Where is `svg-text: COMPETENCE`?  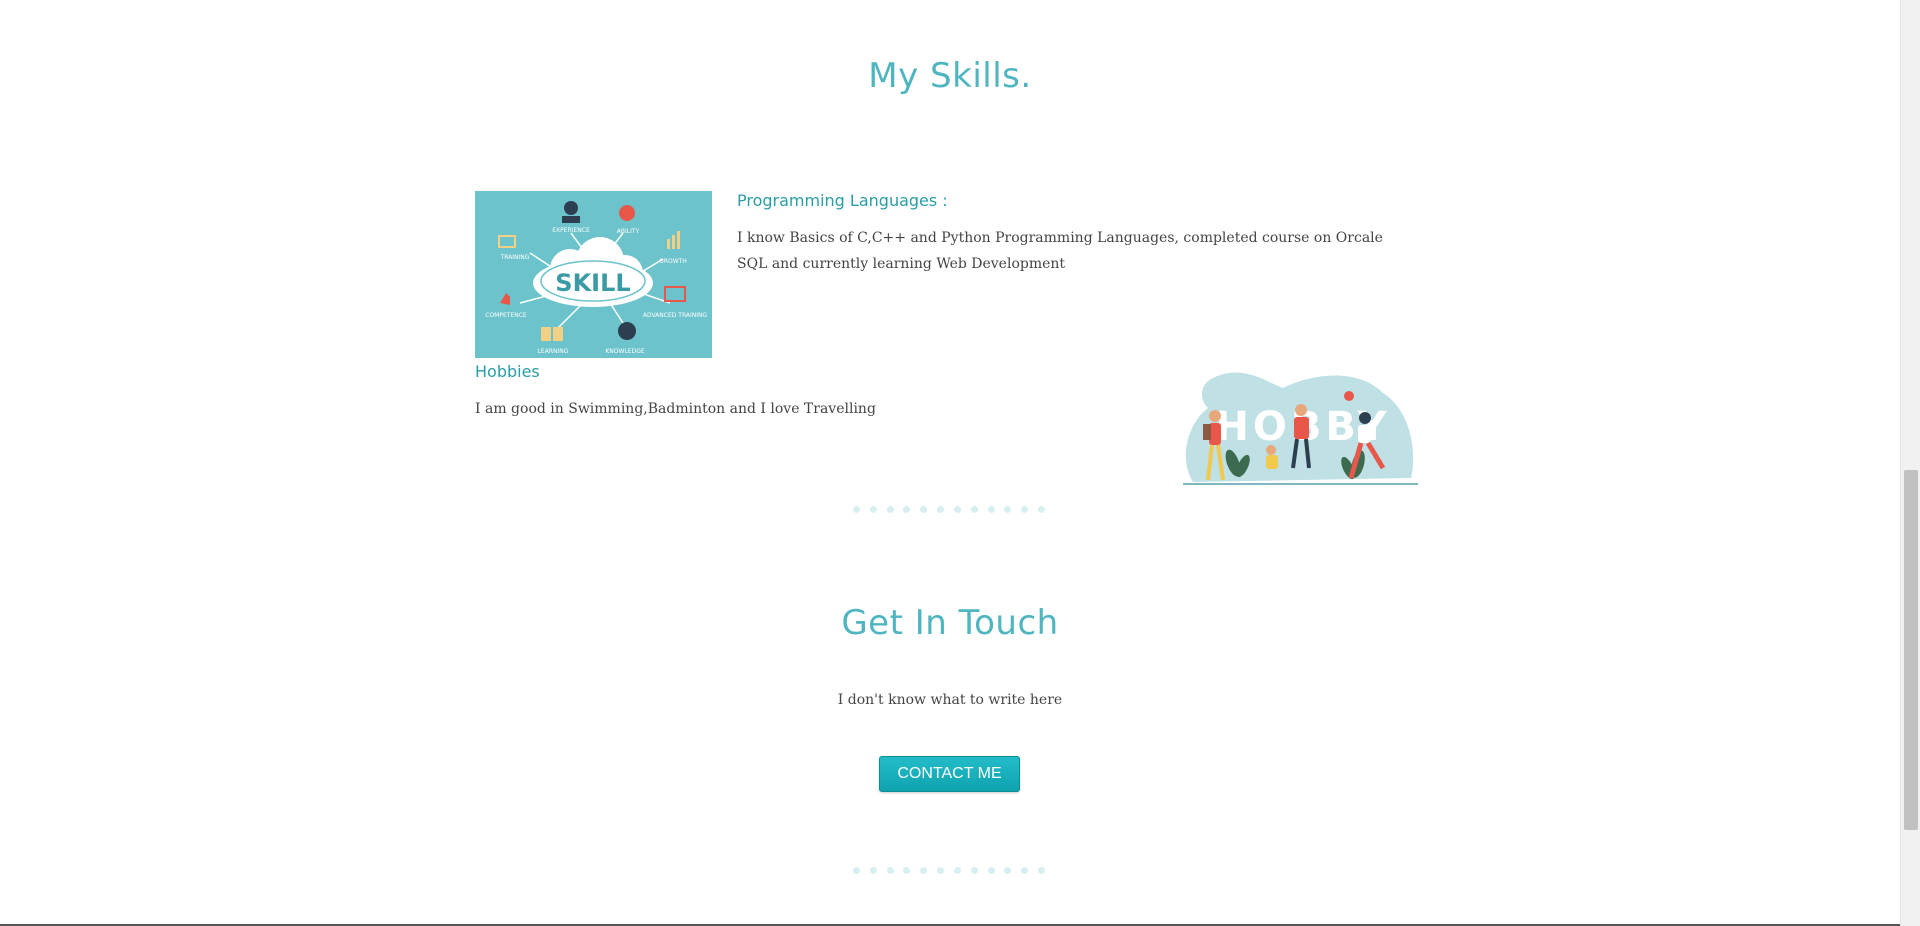 svg-text: COMPETENCE is located at coordinates (506, 315).